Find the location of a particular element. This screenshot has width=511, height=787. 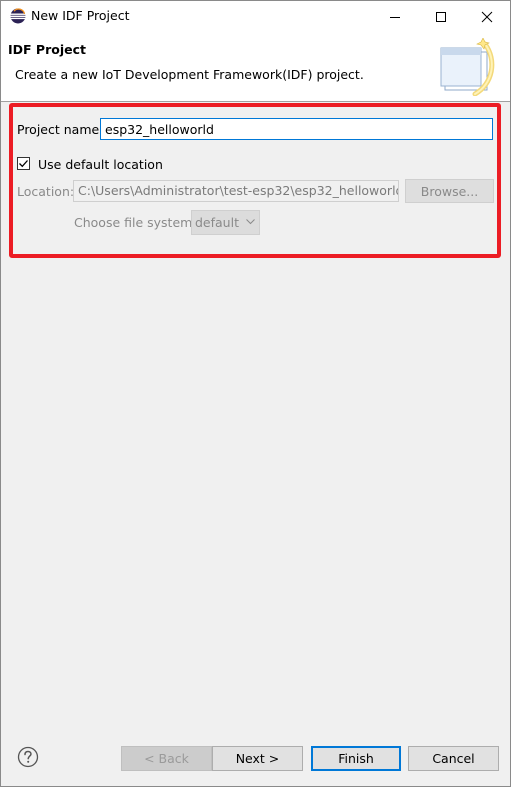

project-name-input is located at coordinates (296, 129).